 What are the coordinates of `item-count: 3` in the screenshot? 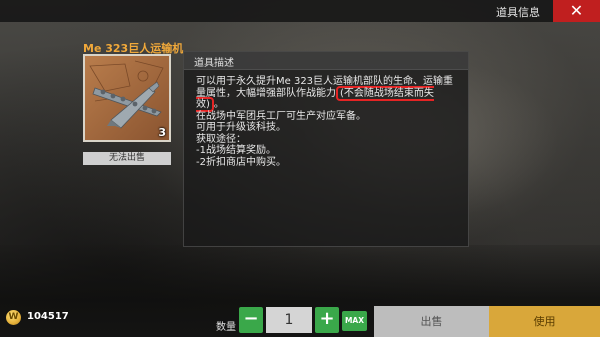 It's located at (162, 132).